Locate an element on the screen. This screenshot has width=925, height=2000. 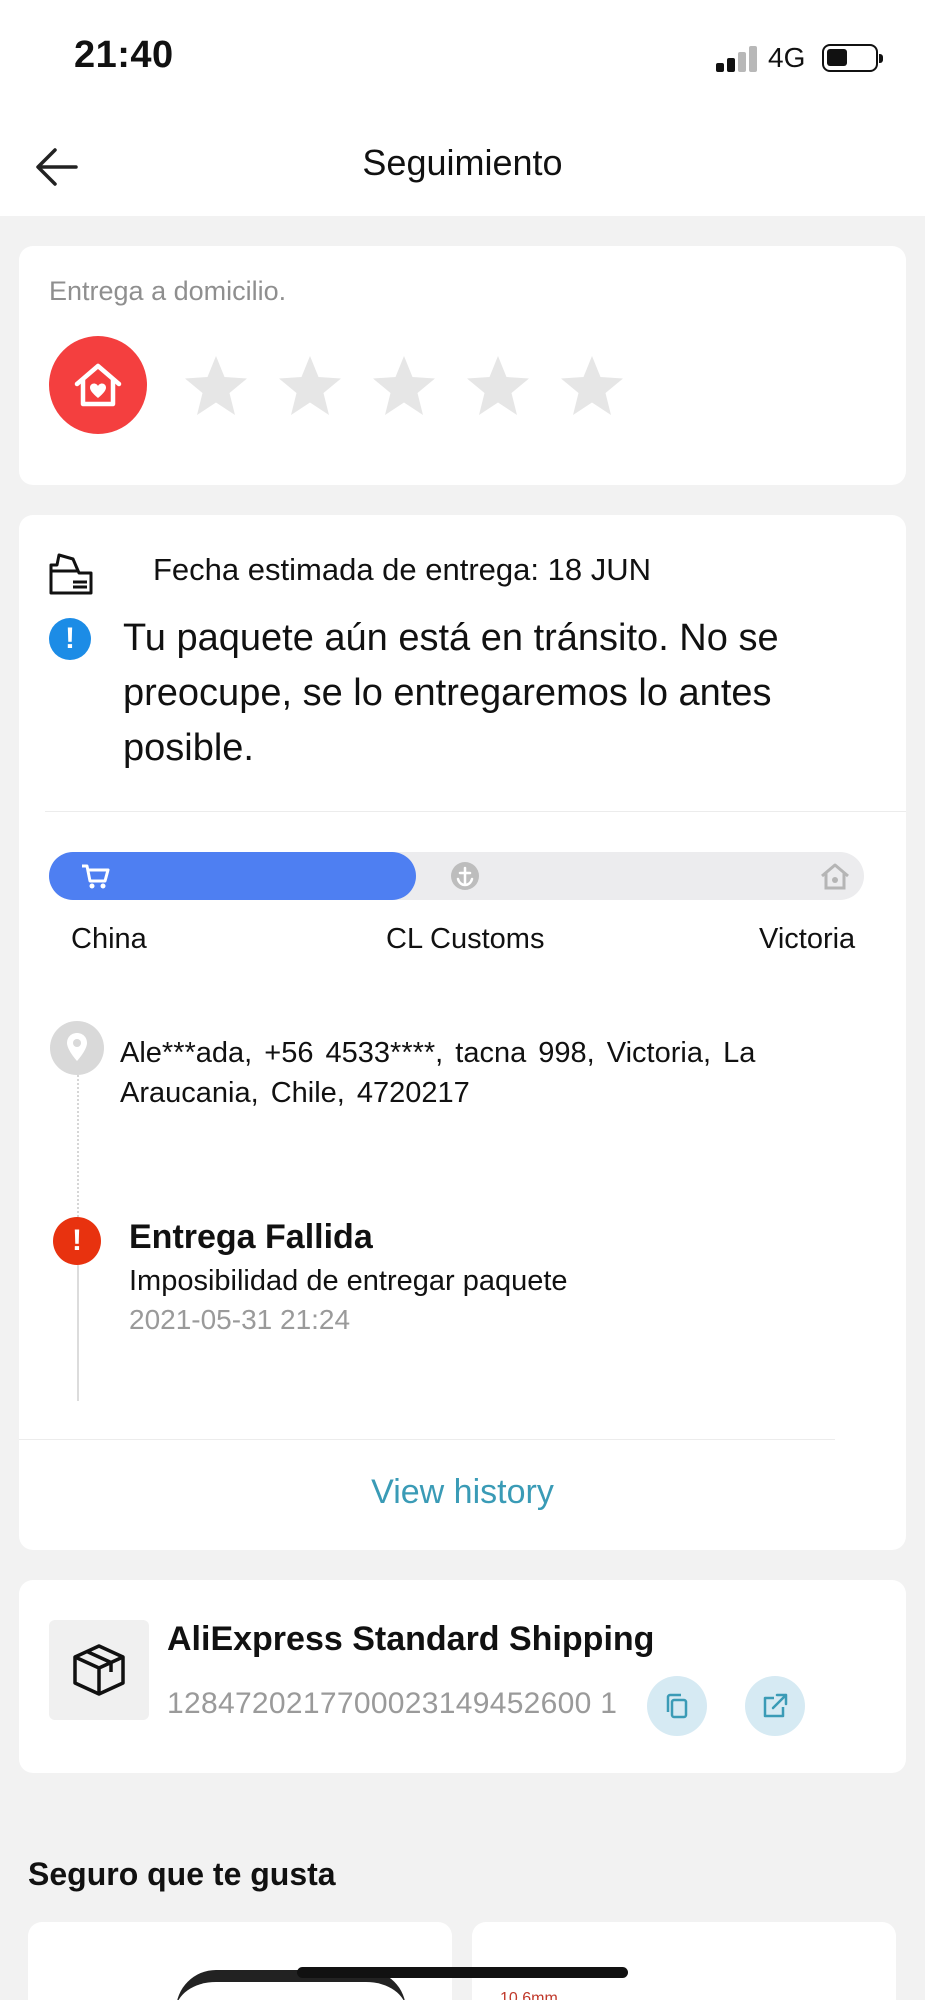
cart-icon is located at coordinates (96, 876).